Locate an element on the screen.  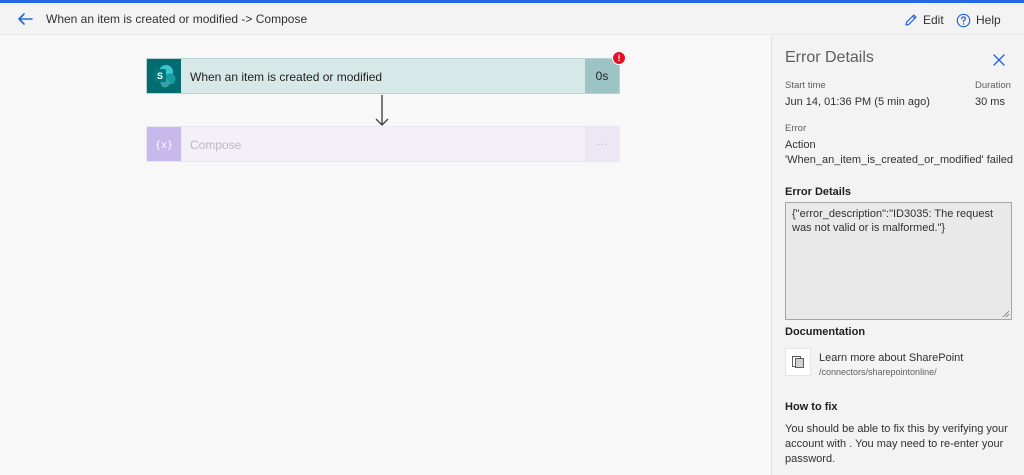
edit-button: Edit is located at coordinates (924, 20).